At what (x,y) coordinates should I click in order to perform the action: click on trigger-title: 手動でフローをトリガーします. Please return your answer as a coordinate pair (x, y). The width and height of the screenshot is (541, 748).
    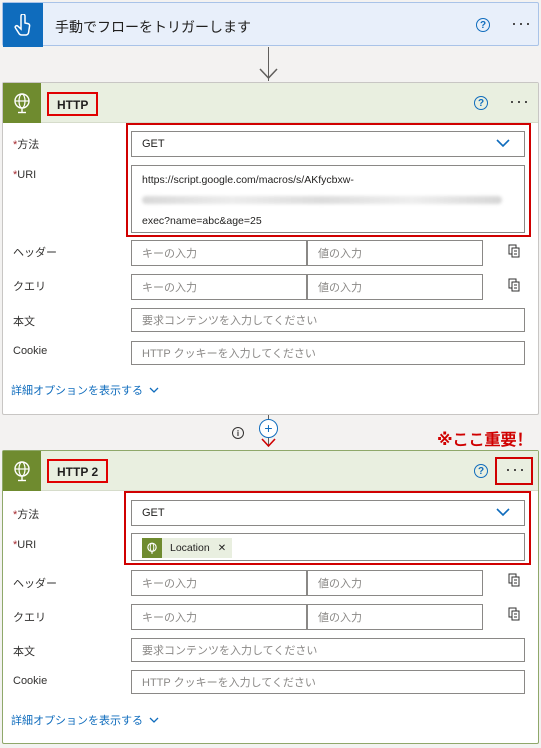
    Looking at the image, I should click on (153, 27).